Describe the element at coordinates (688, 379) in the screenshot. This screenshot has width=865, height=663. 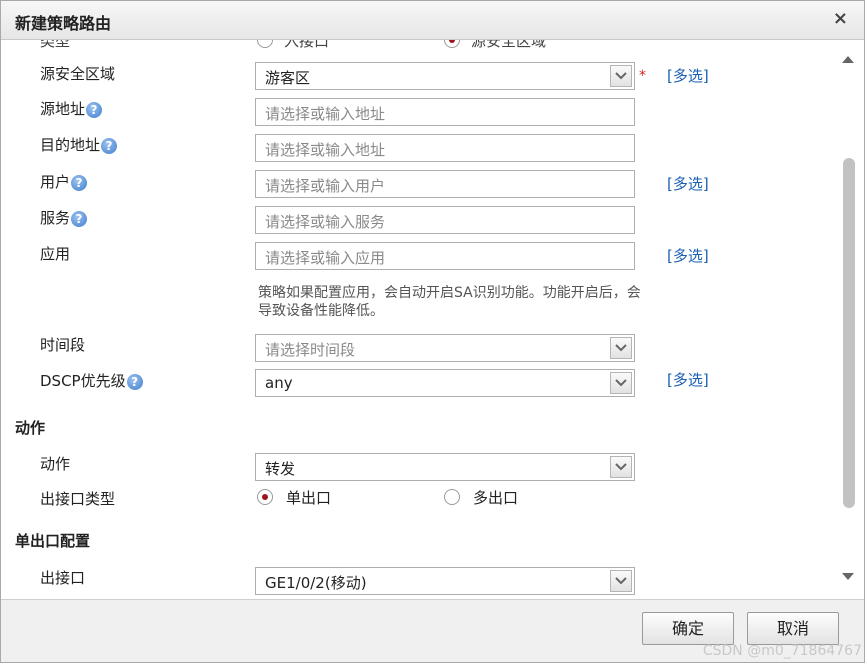
I see `dscp-multi-link: [多选]` at that location.